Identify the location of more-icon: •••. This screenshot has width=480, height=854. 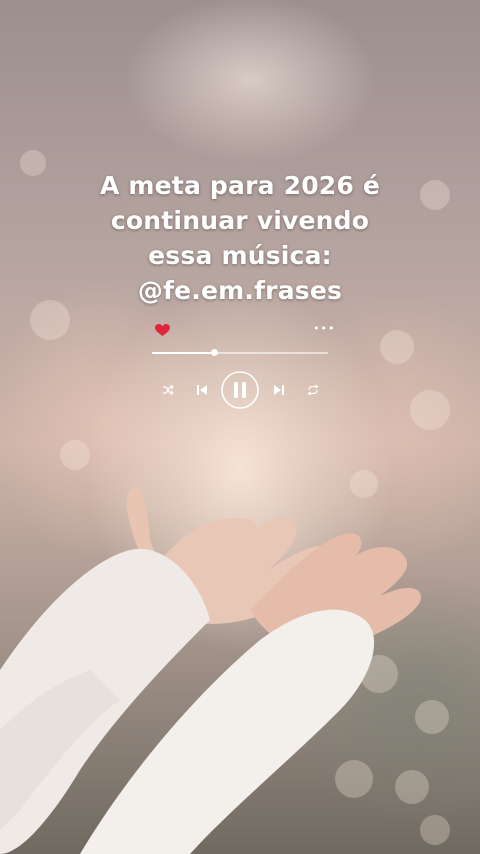
(324, 328).